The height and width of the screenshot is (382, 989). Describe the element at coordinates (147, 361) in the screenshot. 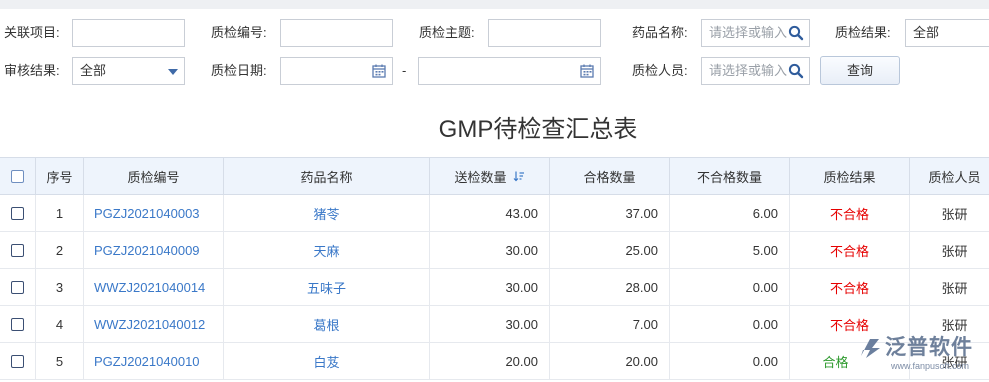

I see `inspection-code-link: PGZJ2021040010` at that location.